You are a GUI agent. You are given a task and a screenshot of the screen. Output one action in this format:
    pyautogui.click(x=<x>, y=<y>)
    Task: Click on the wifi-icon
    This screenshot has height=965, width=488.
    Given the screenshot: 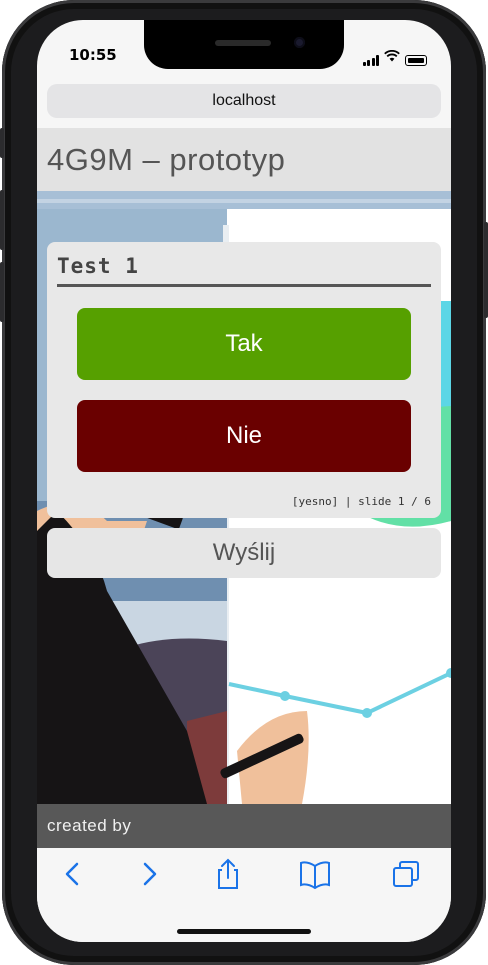 What is the action you would take?
    pyautogui.click(x=392, y=56)
    